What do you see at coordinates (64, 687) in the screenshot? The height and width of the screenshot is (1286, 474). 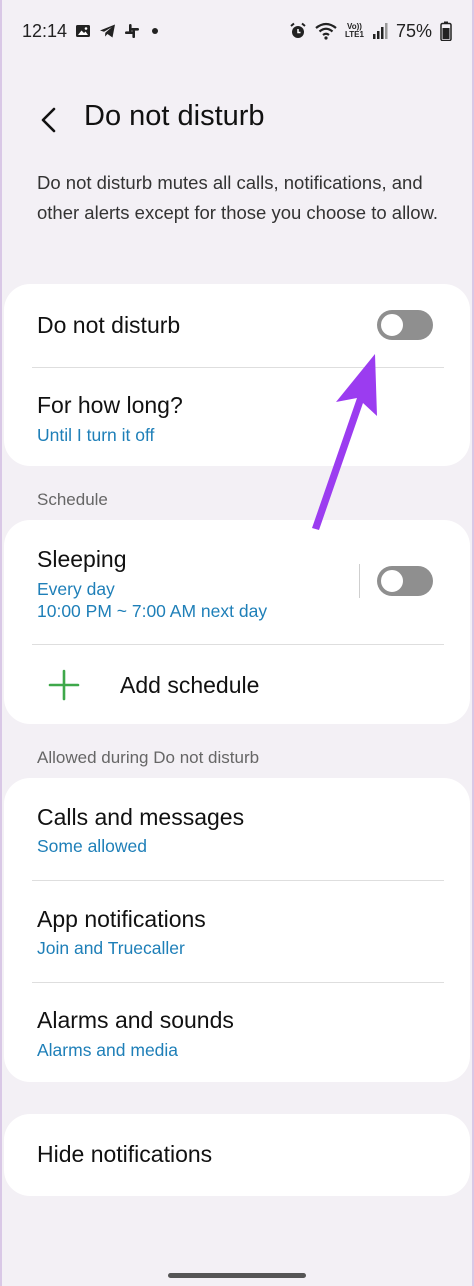 I see `plus-icon` at bounding box center [64, 687].